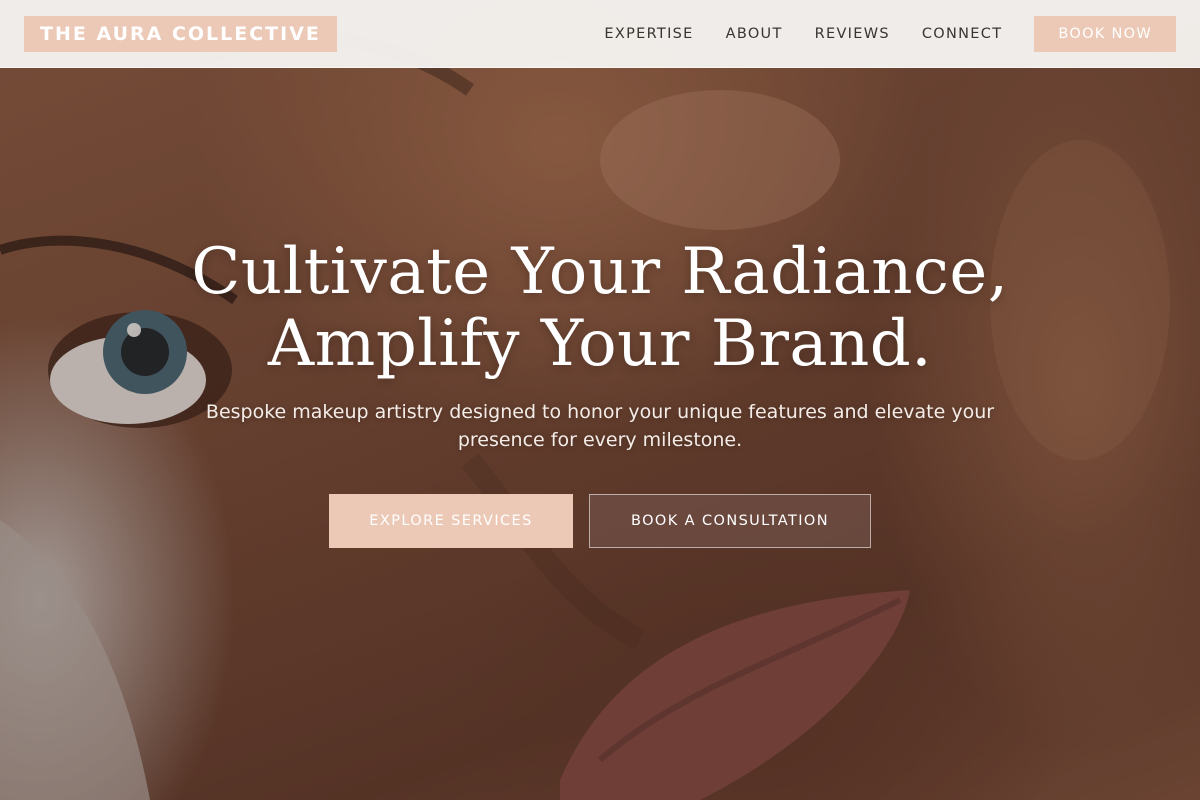  I want to click on explore-services-button: EXPLORE SERVICES, so click(451, 521).